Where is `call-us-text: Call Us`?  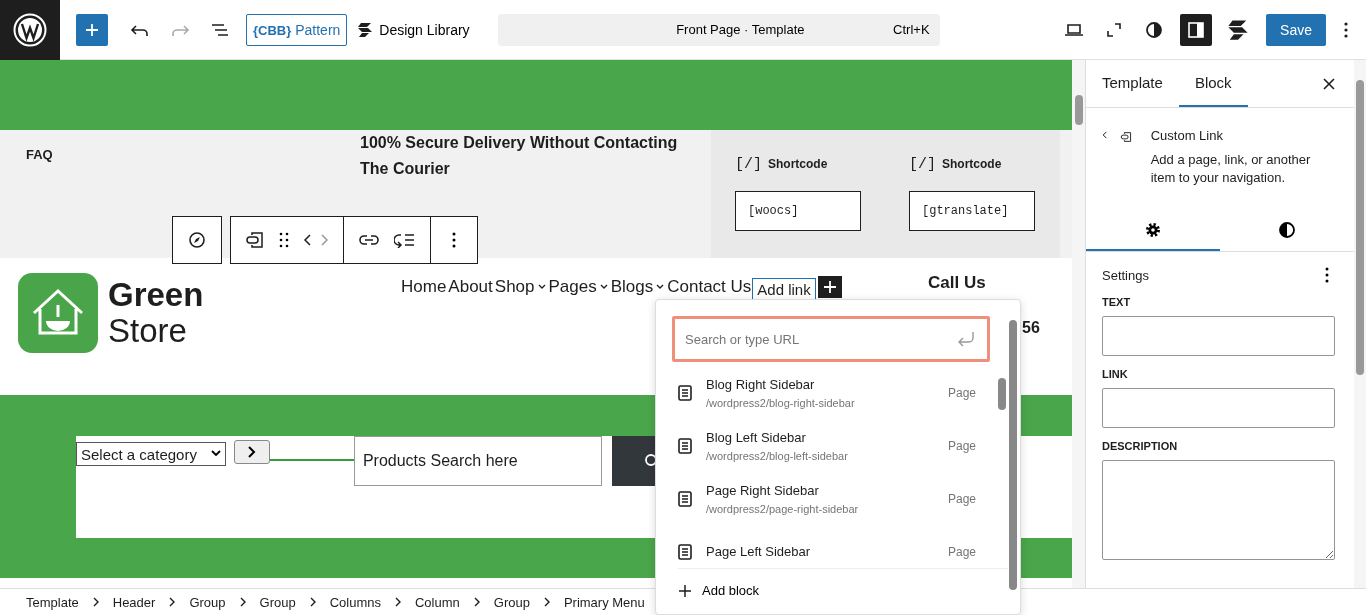 call-us-text: Call Us is located at coordinates (957, 283).